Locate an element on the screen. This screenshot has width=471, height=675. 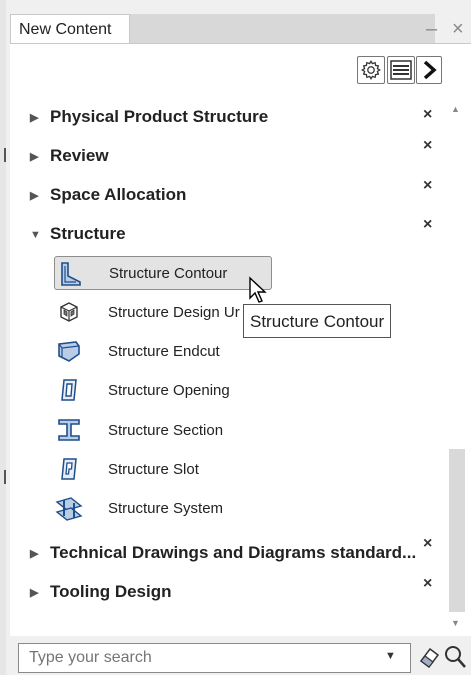
category-review: ▶ Review is located at coordinates (69, 156).